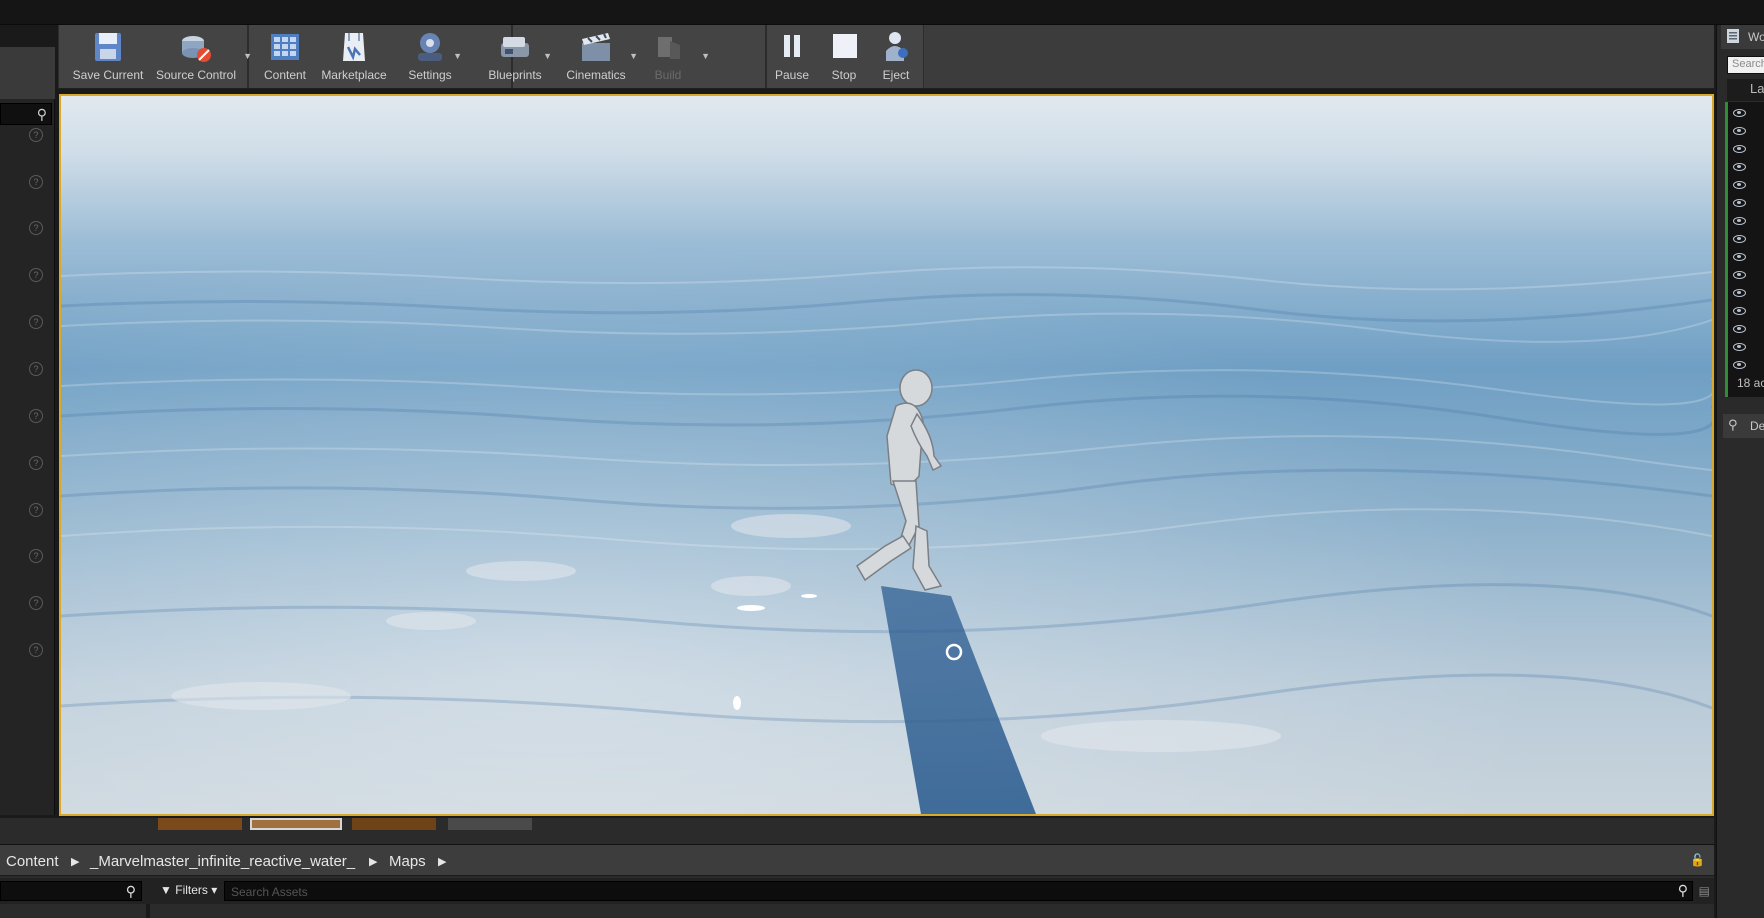 Image resolution: width=1764 pixels, height=918 pixels. Describe the element at coordinates (1704, 891) in the screenshot. I see `search-options-icon: ▤` at that location.